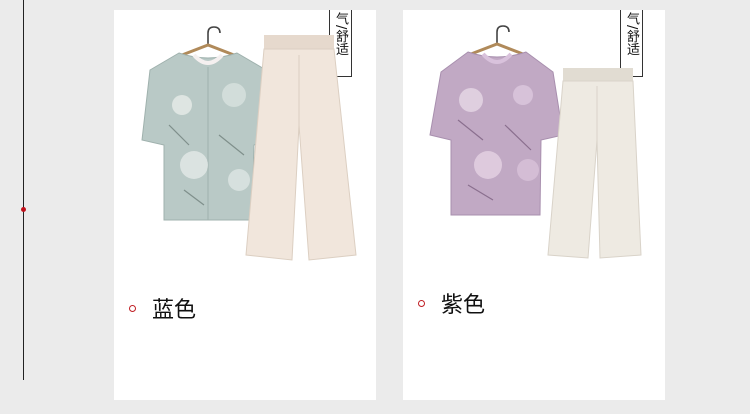 This screenshot has height=414, width=750. Describe the element at coordinates (594, 163) in the screenshot. I see `pants-beige` at that location.